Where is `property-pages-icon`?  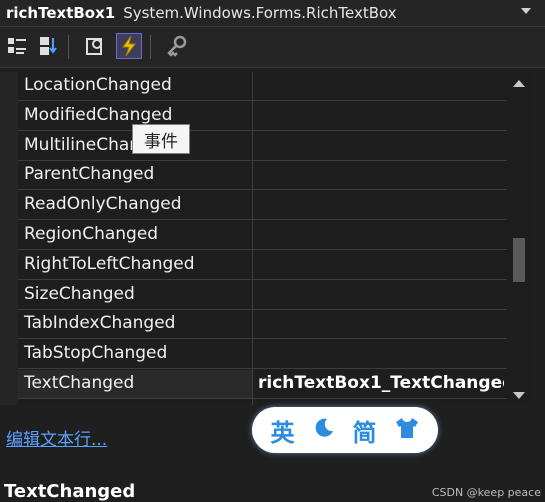 property-pages-icon is located at coordinates (177, 46).